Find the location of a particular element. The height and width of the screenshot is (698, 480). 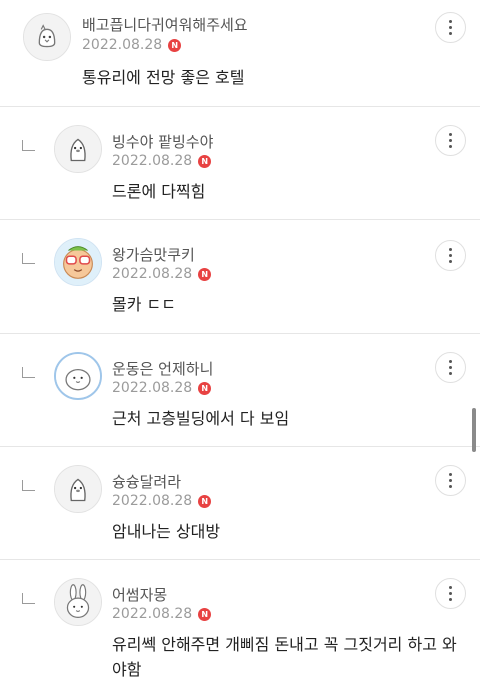

comment-nickname: 배고픕니다귀여워해주세요 is located at coordinates (165, 24).